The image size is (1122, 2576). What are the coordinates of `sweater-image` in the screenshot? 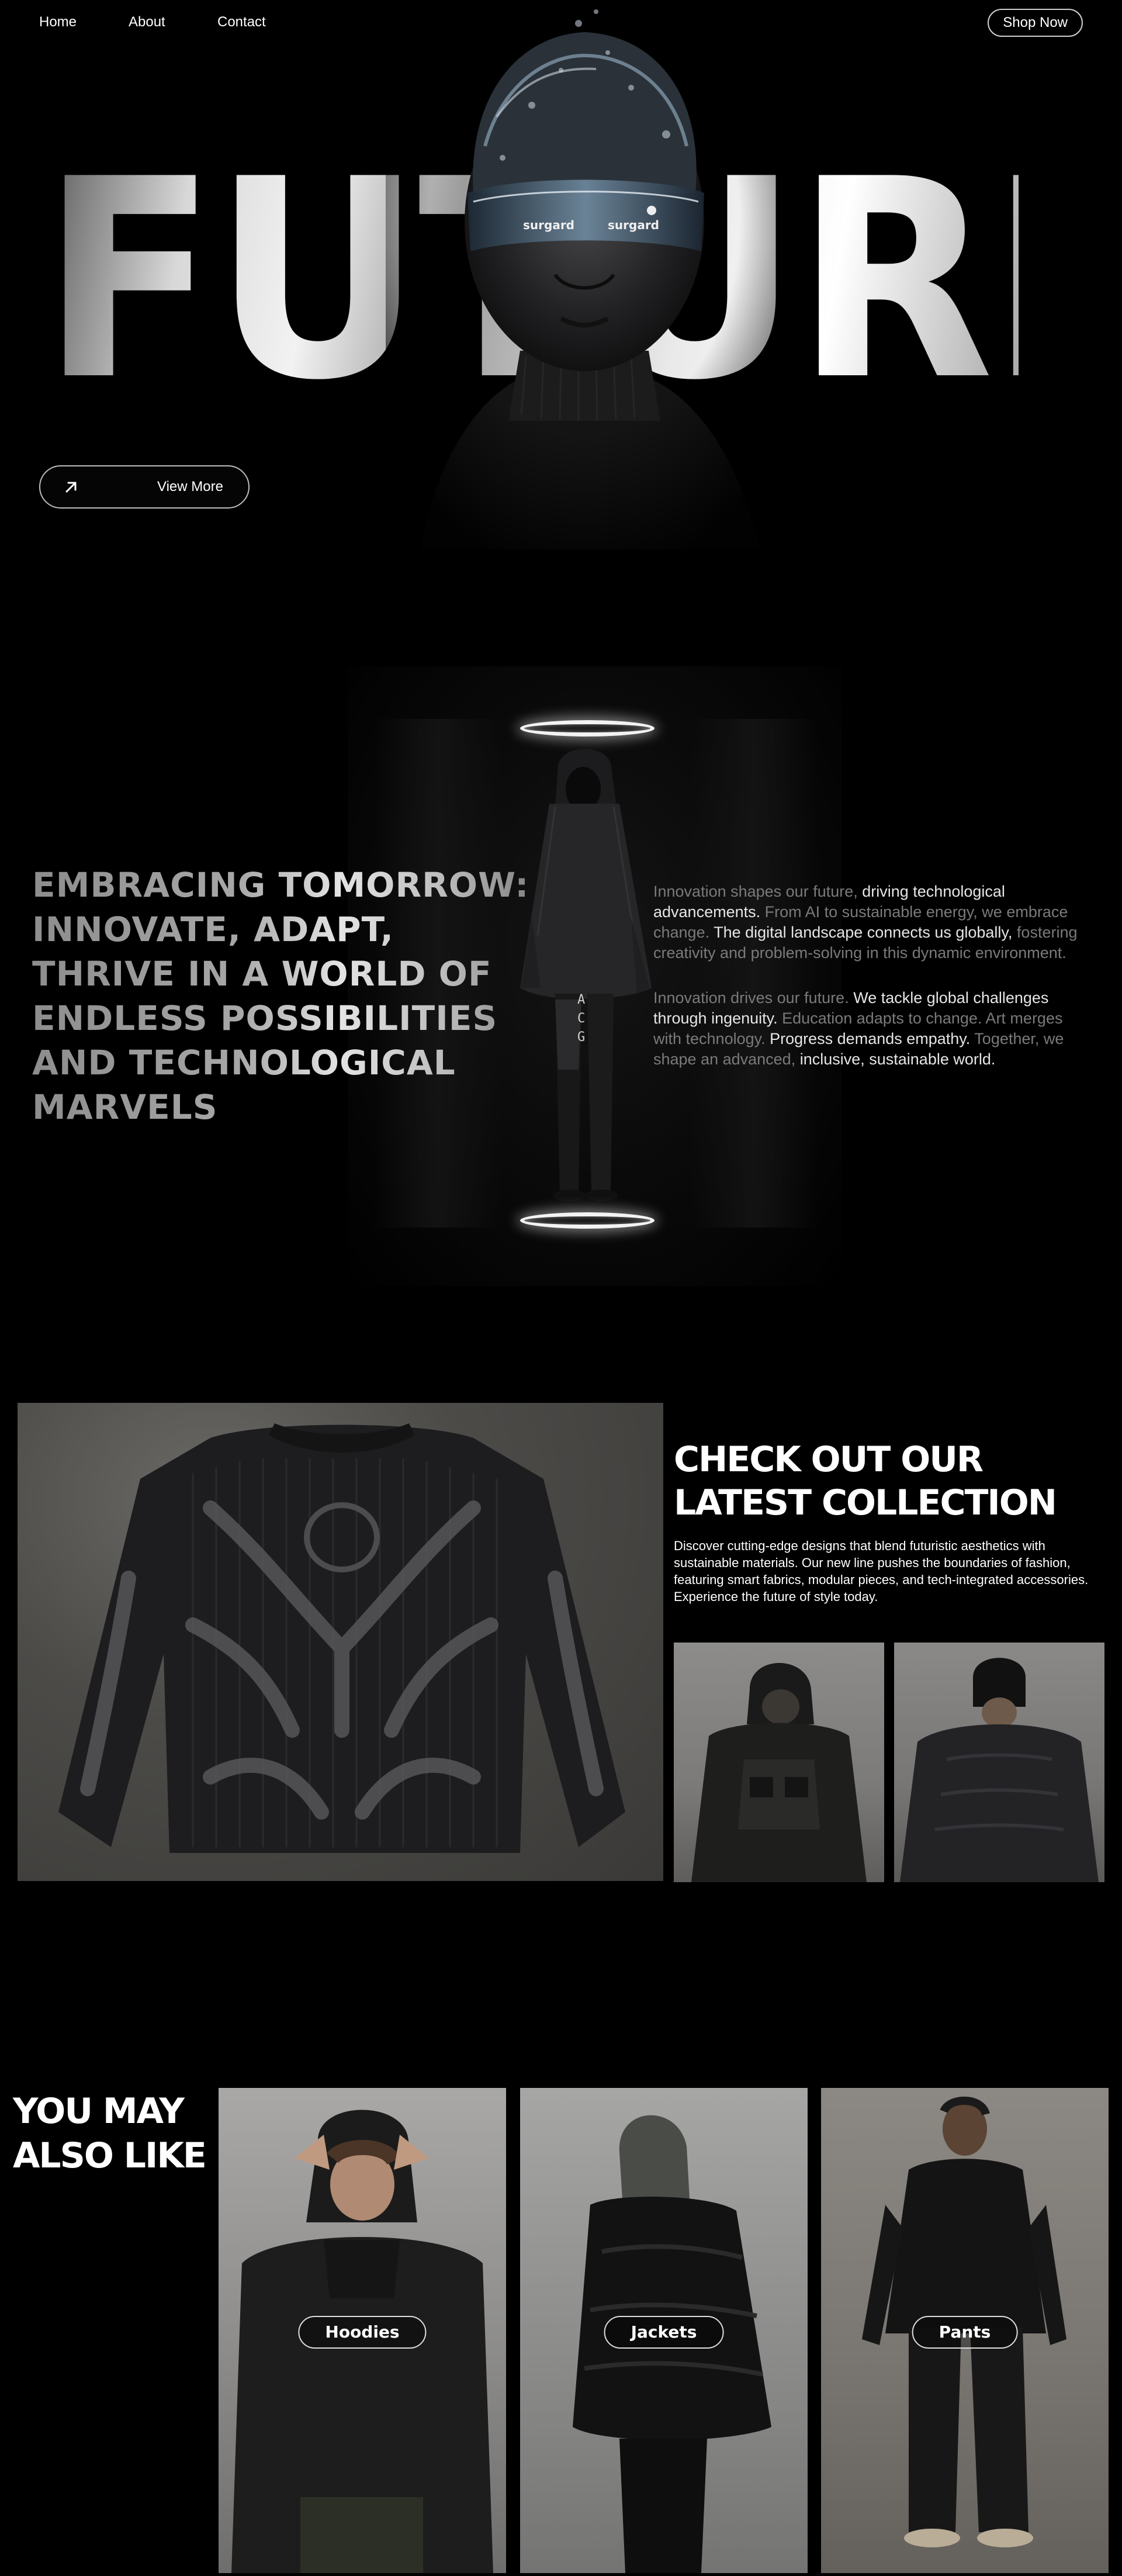 It's located at (340, 1642).